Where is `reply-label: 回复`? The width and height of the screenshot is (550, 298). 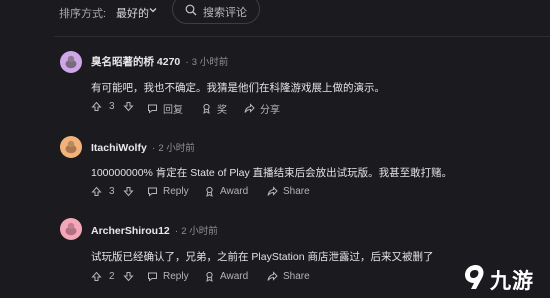 reply-label: 回复 is located at coordinates (173, 110).